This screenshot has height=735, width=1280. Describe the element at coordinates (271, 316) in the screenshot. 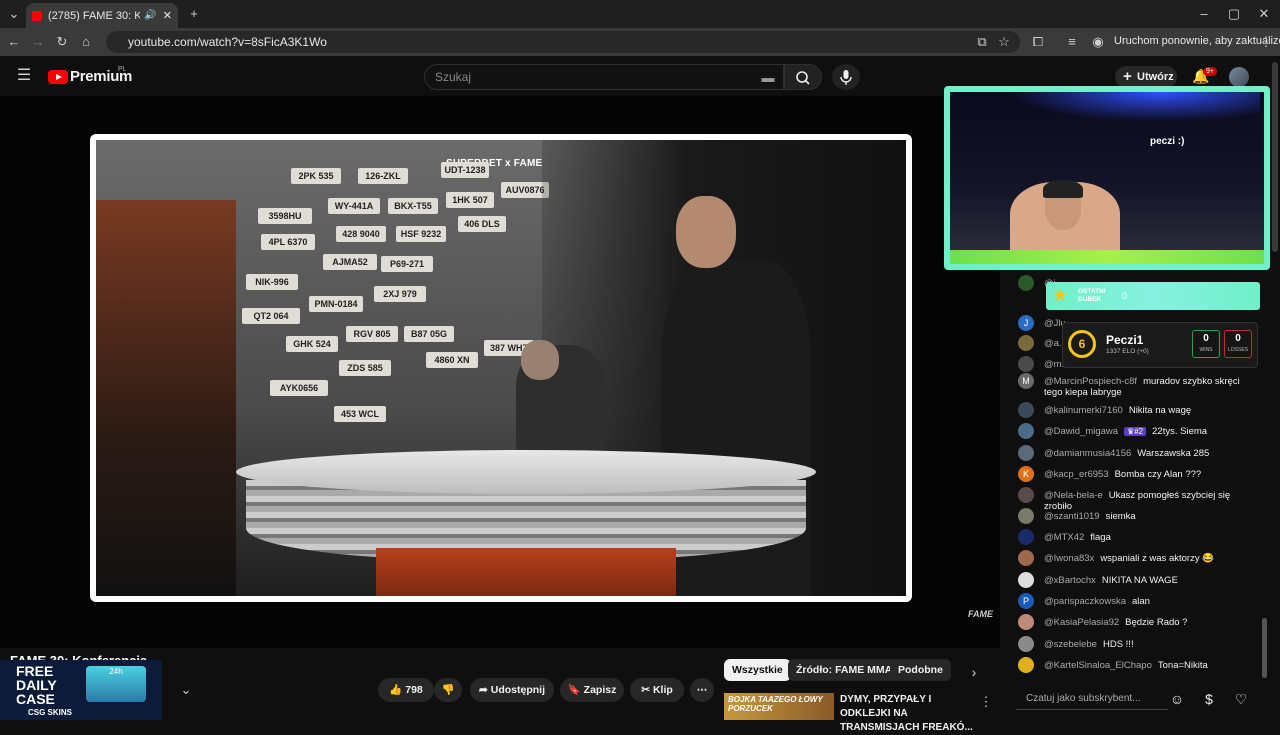

I see `license-plate: QT2 064` at that location.